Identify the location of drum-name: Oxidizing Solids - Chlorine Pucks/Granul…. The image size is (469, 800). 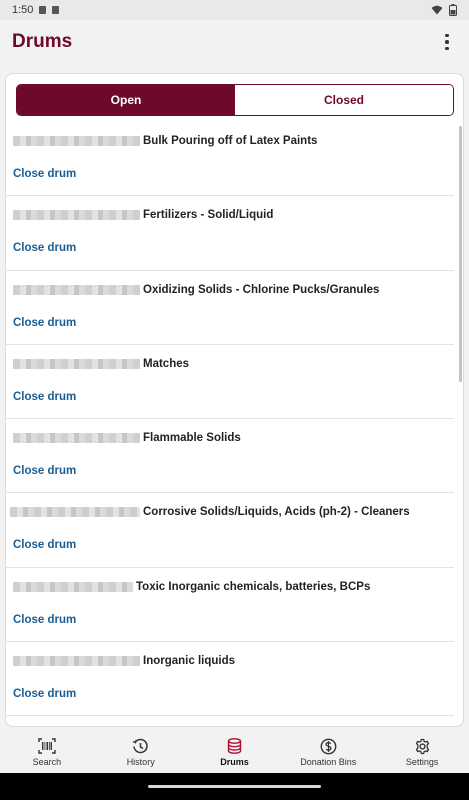
(261, 289).